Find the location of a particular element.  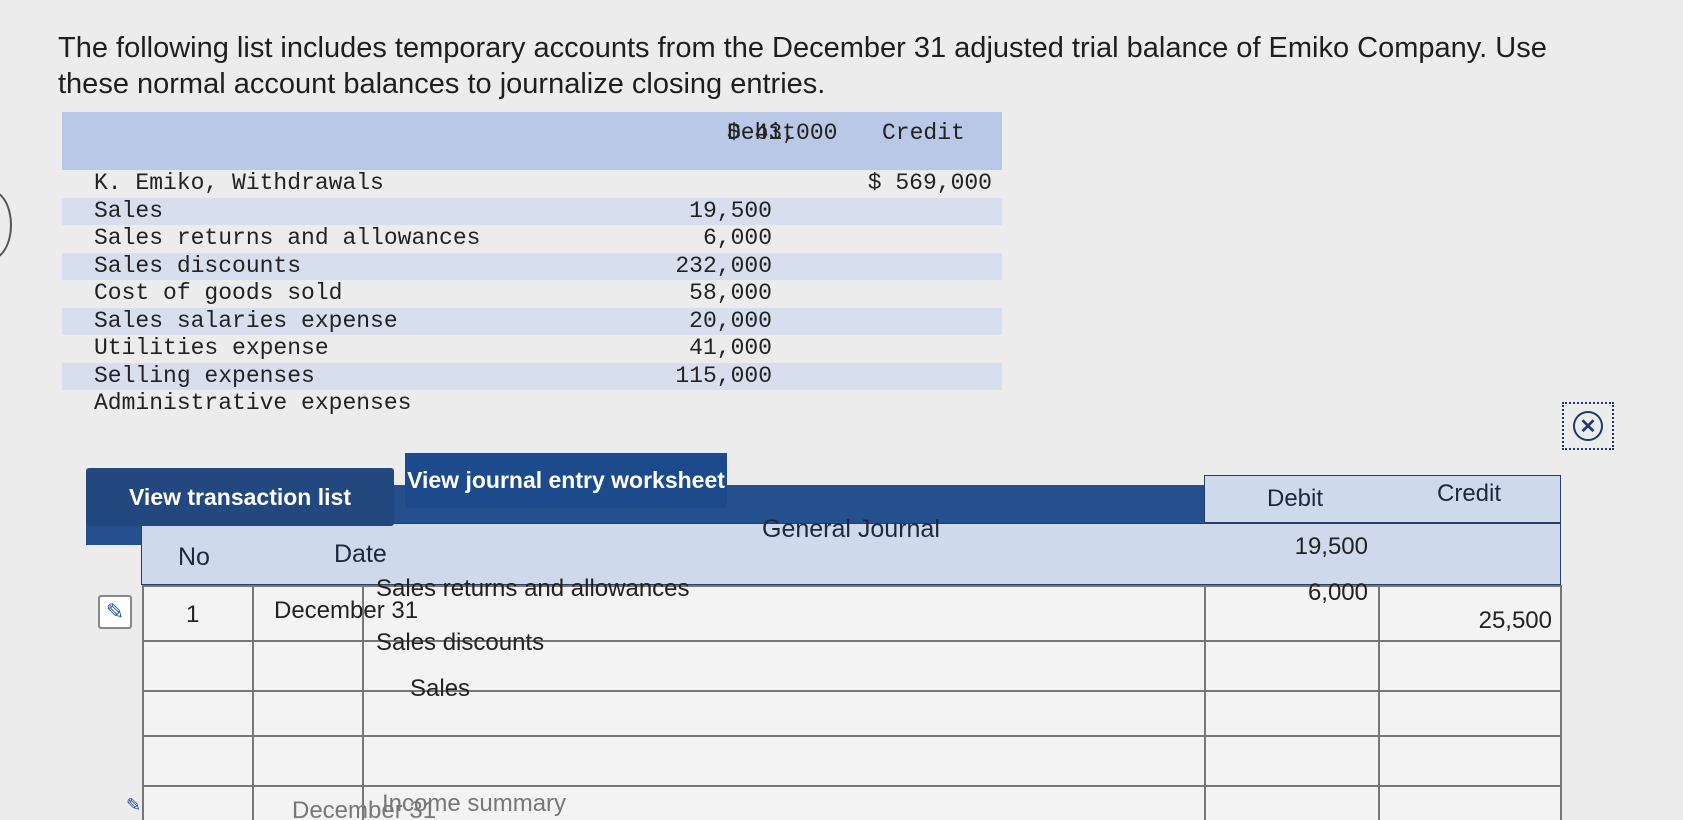

tb-debit: 41,000 is located at coordinates (730, 348).